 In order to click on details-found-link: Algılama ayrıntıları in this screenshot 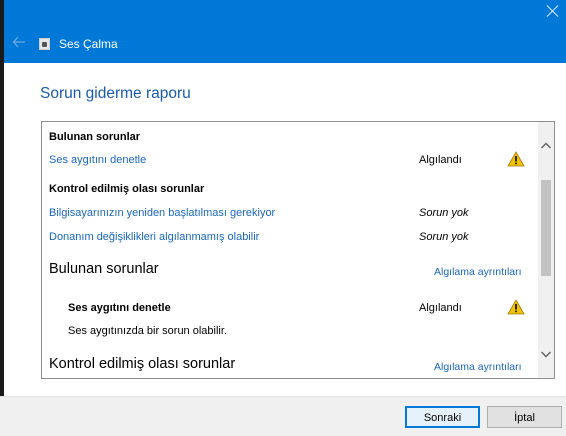, I will do `click(478, 272)`.